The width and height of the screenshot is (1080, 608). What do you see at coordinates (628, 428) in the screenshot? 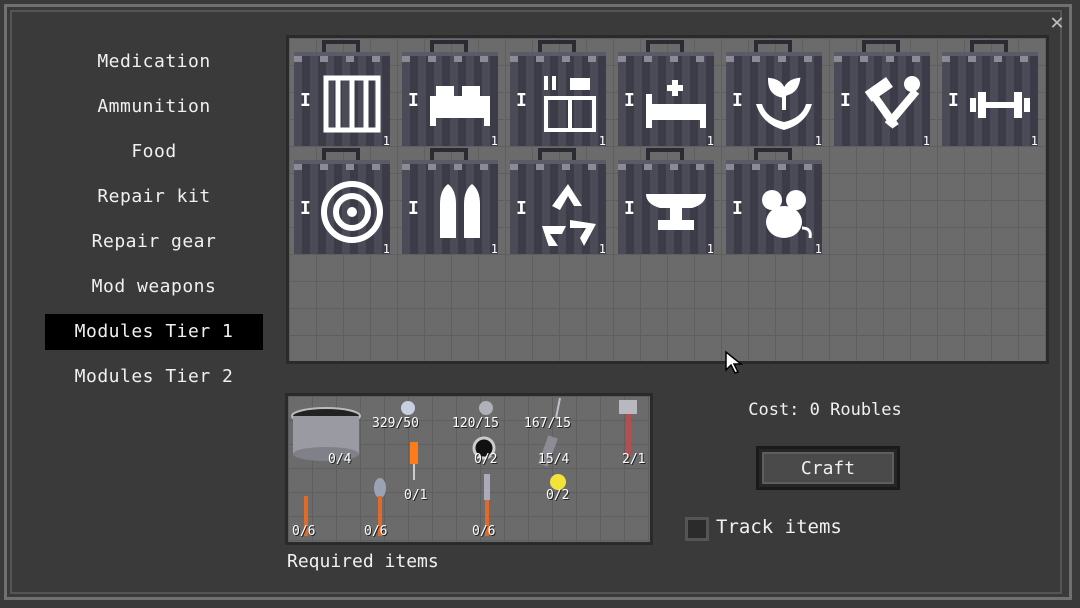
I see `axe-icon` at bounding box center [628, 428].